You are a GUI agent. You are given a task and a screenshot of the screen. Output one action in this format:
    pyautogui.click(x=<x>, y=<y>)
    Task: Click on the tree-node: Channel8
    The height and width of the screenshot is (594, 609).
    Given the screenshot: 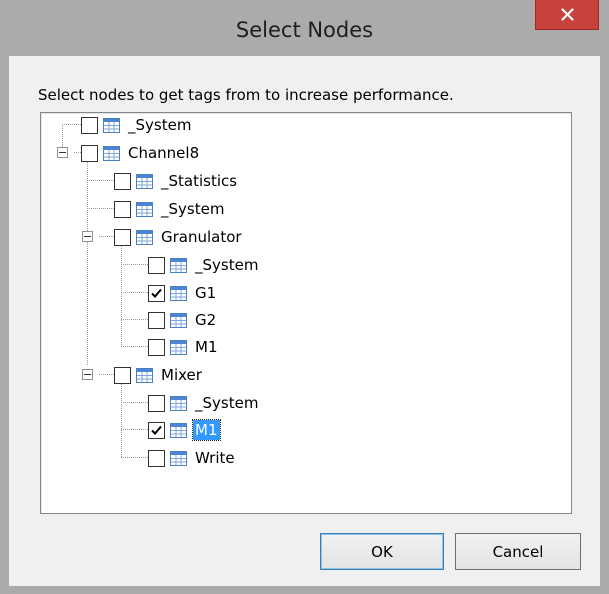 What is the action you would take?
    pyautogui.click(x=141, y=153)
    